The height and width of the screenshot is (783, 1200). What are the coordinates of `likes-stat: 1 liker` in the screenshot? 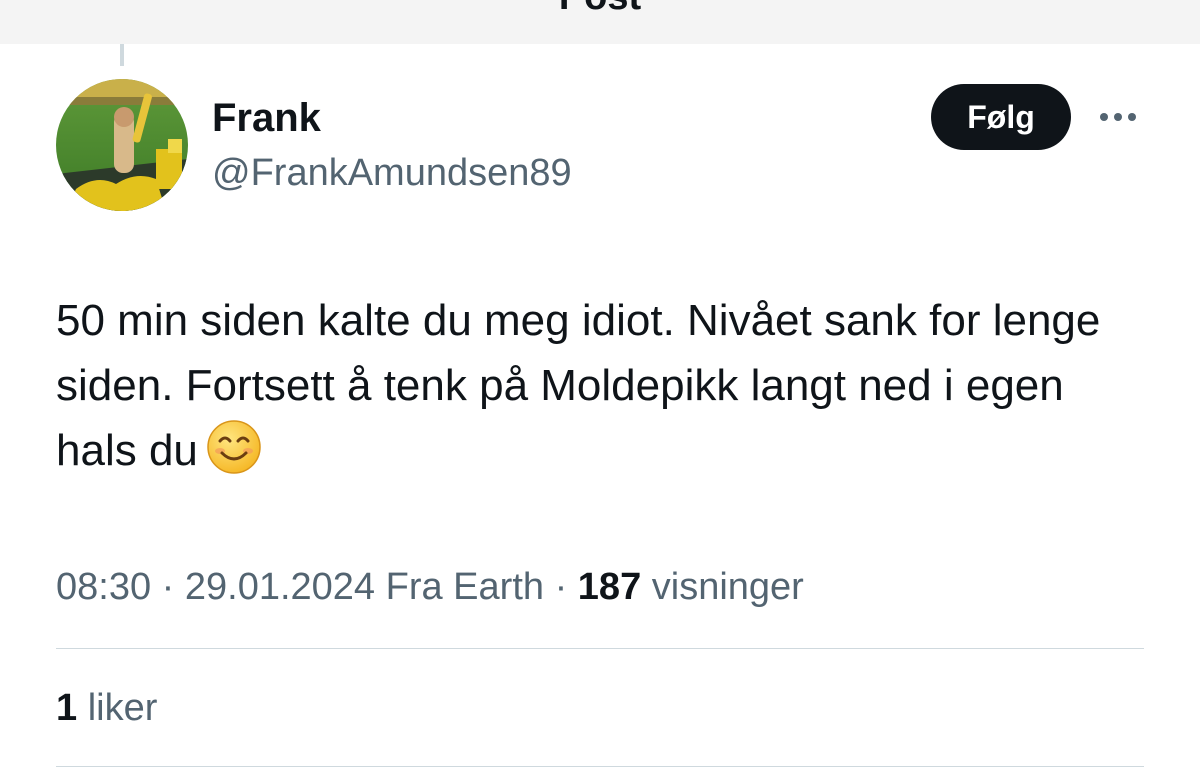 It's located at (106, 708).